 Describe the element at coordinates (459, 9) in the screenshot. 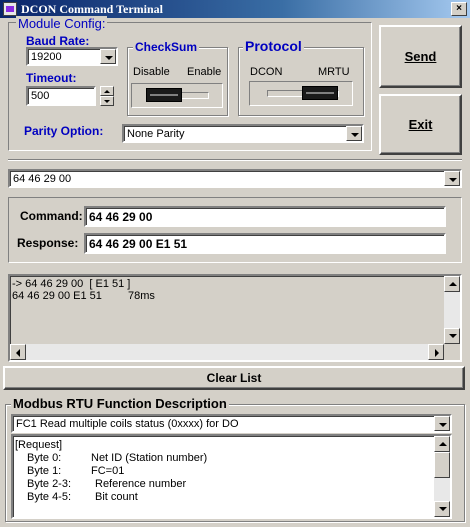

I see `close-button: ×` at that location.